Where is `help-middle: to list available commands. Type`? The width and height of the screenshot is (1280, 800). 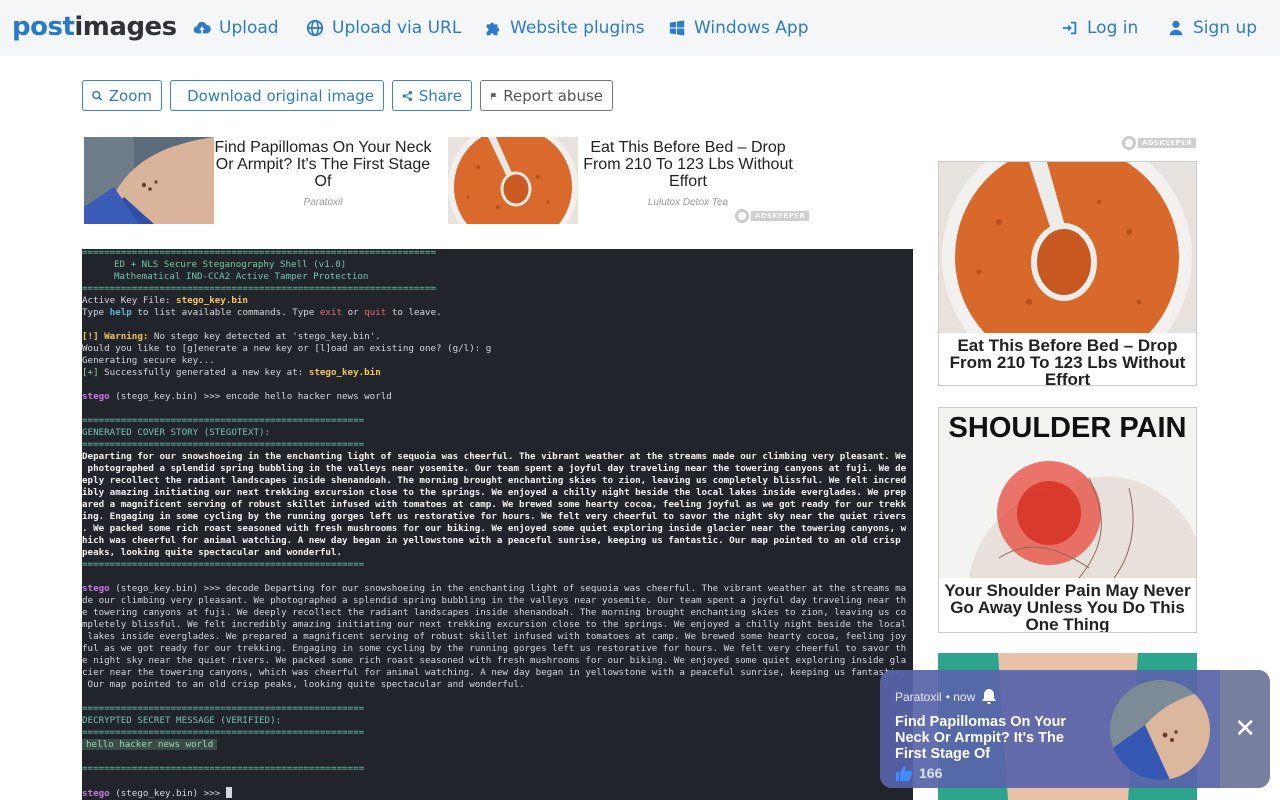 help-middle: to list available commands. Type is located at coordinates (225, 312).